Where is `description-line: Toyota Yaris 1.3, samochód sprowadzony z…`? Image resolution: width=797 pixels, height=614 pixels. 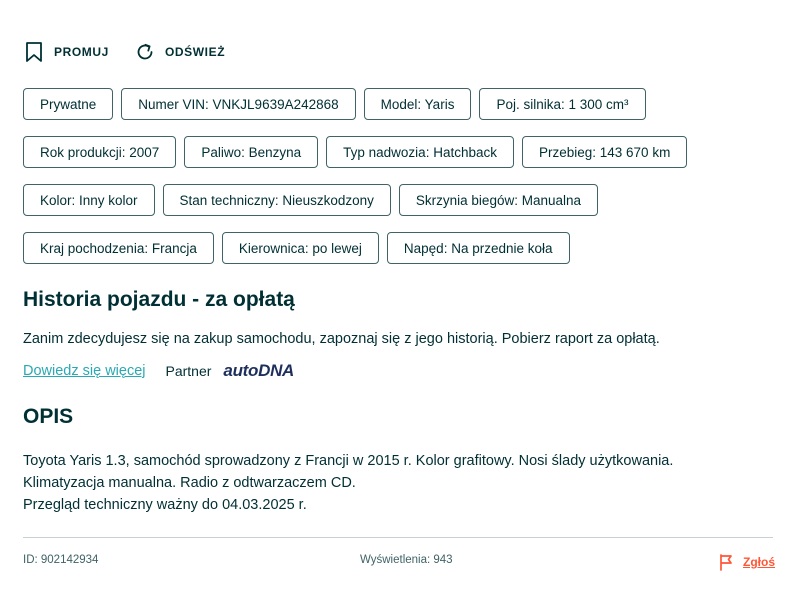 description-line: Toyota Yaris 1.3, samochód sprowadzony z… is located at coordinates (348, 461).